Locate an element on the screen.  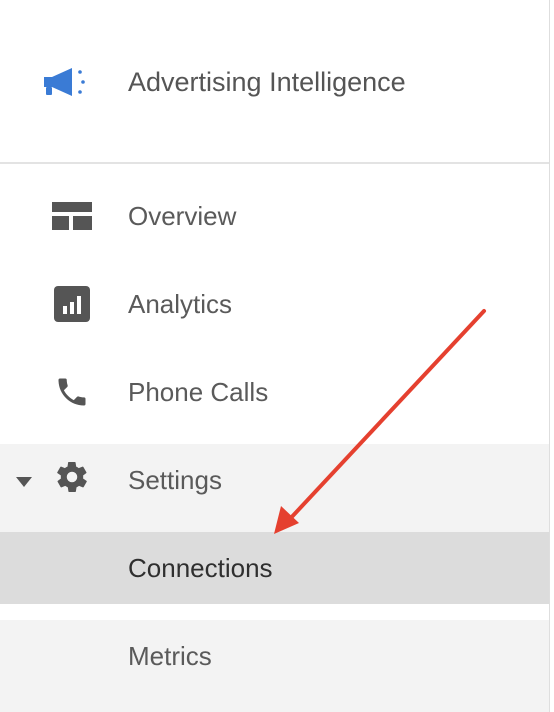
sidebar-subitem-label: Metrics is located at coordinates (170, 656).